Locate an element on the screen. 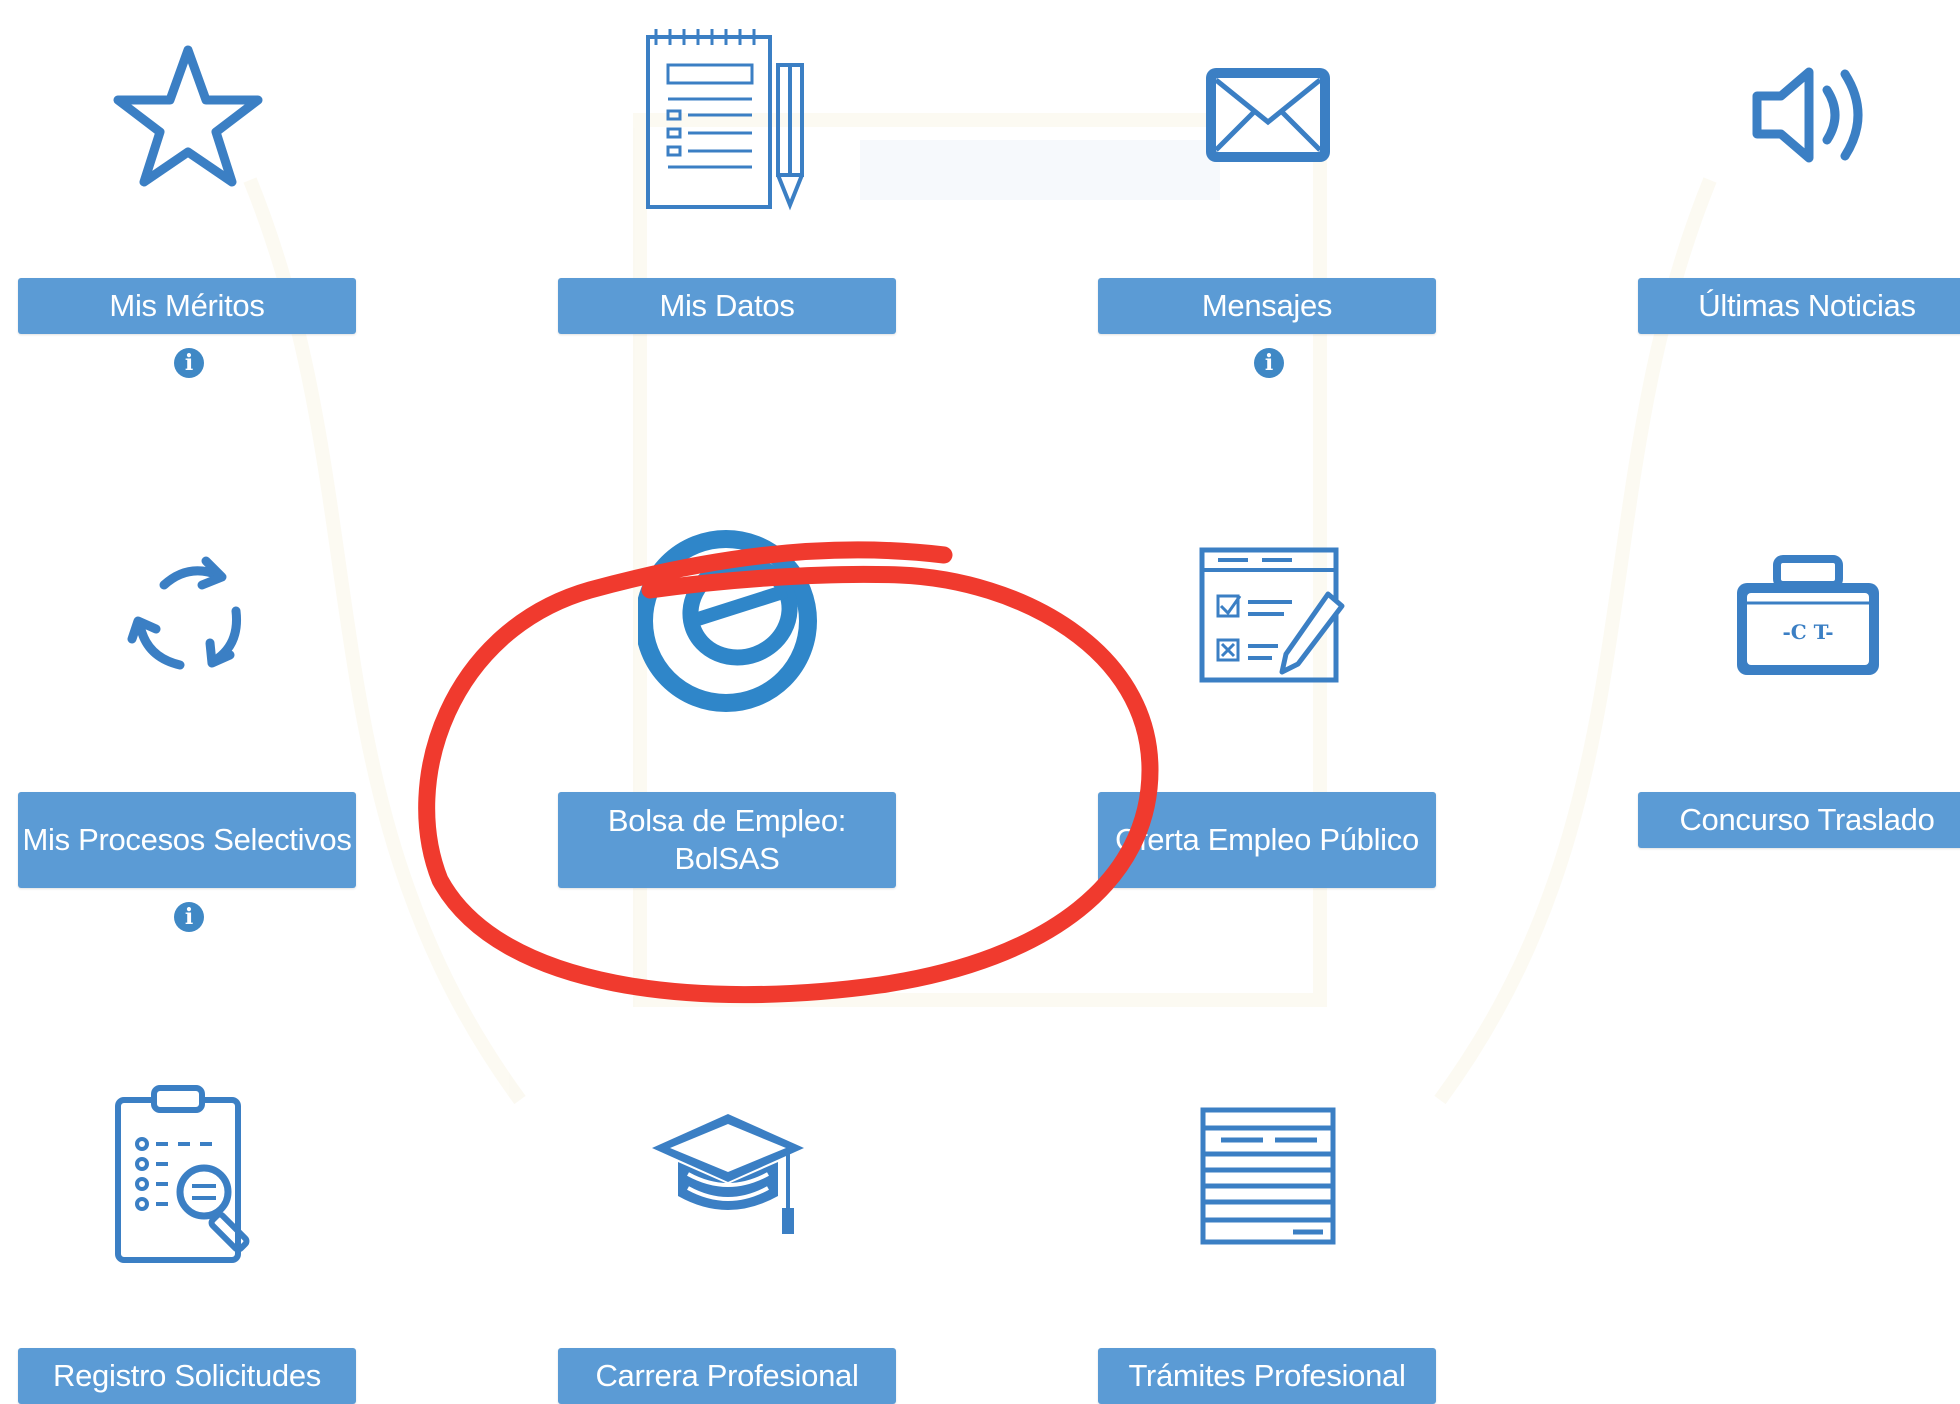 Image resolution: width=1960 pixels, height=1404 pixels. star-icon is located at coordinates (188, 115).